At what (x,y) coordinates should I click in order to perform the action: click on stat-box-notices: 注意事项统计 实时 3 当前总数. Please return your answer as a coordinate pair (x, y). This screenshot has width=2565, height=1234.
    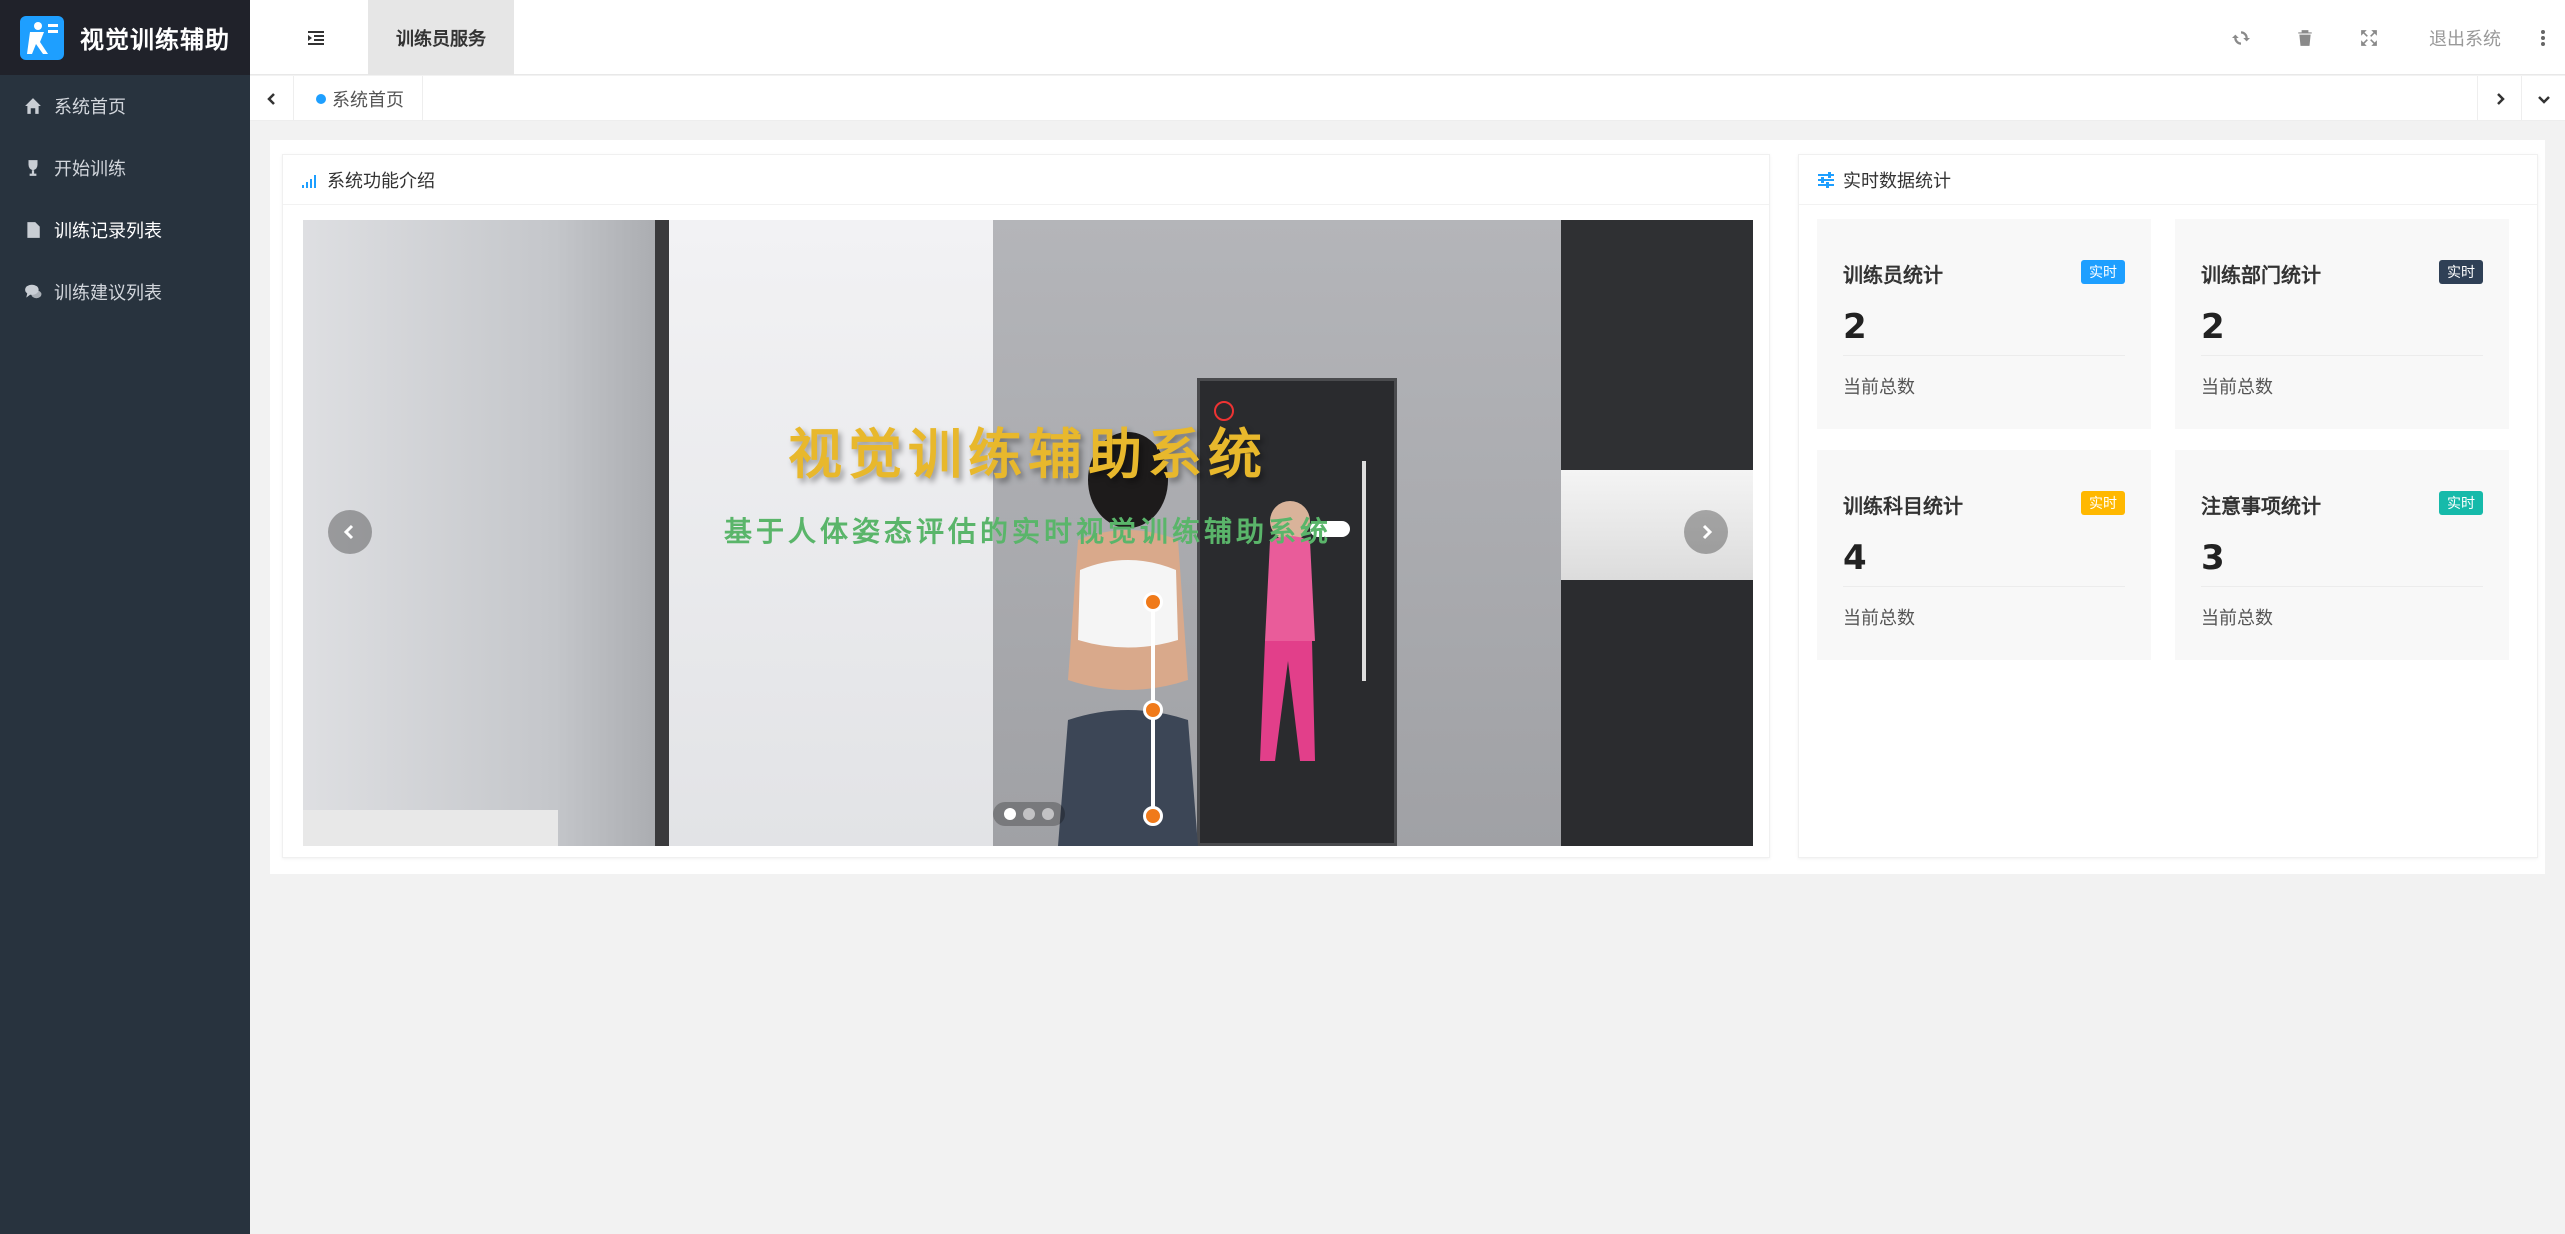
    Looking at the image, I should click on (2342, 555).